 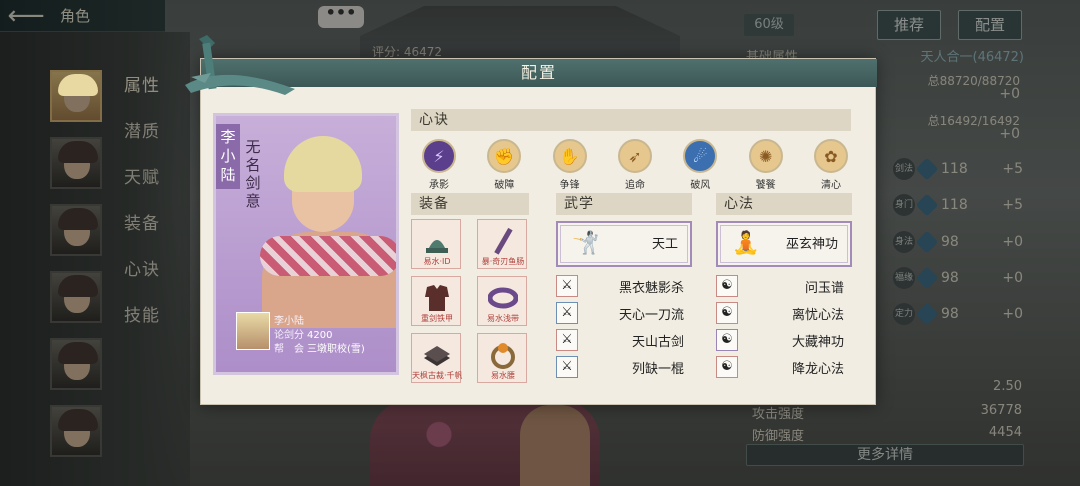 I want to click on wuxue-item: ⚔ 列缺一棍, so click(x=624, y=367).